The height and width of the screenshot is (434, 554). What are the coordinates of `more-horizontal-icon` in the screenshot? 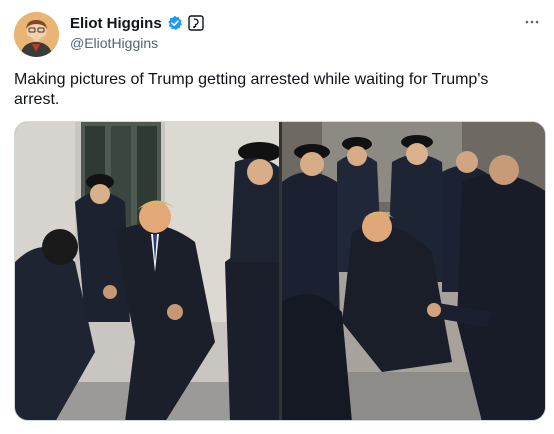 It's located at (532, 22).